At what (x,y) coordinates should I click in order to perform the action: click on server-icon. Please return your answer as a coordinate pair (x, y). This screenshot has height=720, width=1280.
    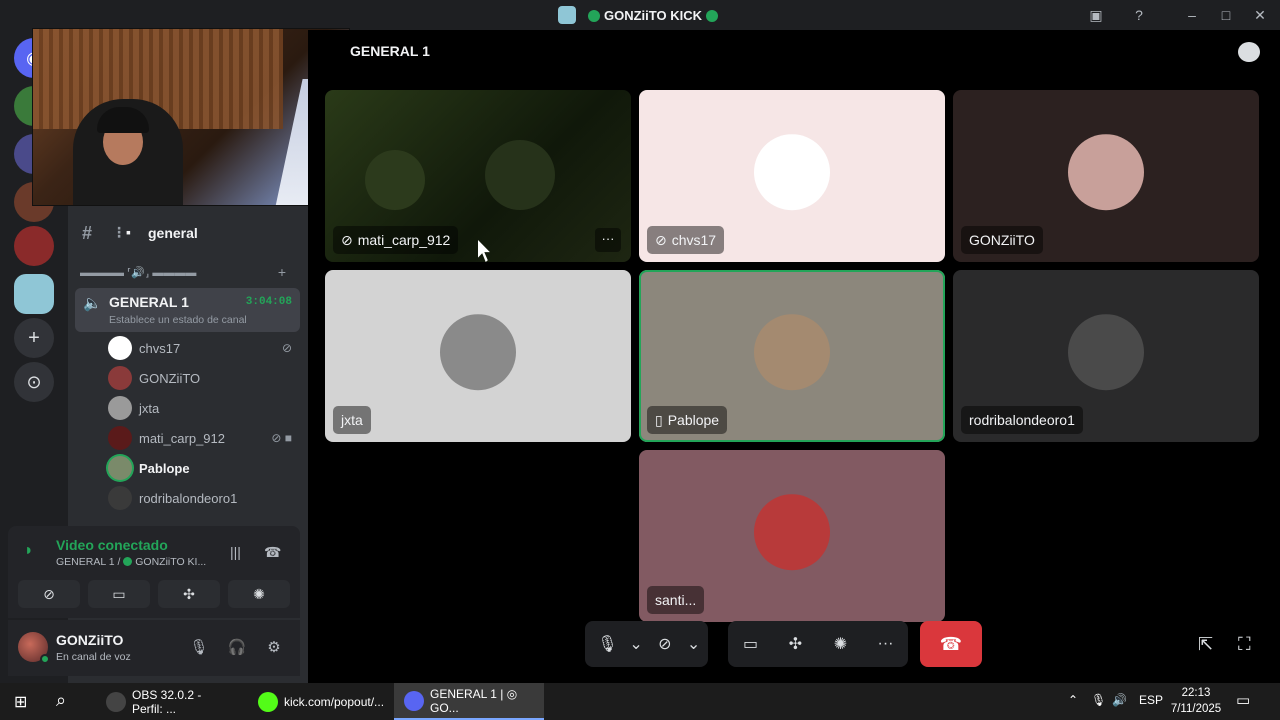
    Looking at the image, I should click on (567, 15).